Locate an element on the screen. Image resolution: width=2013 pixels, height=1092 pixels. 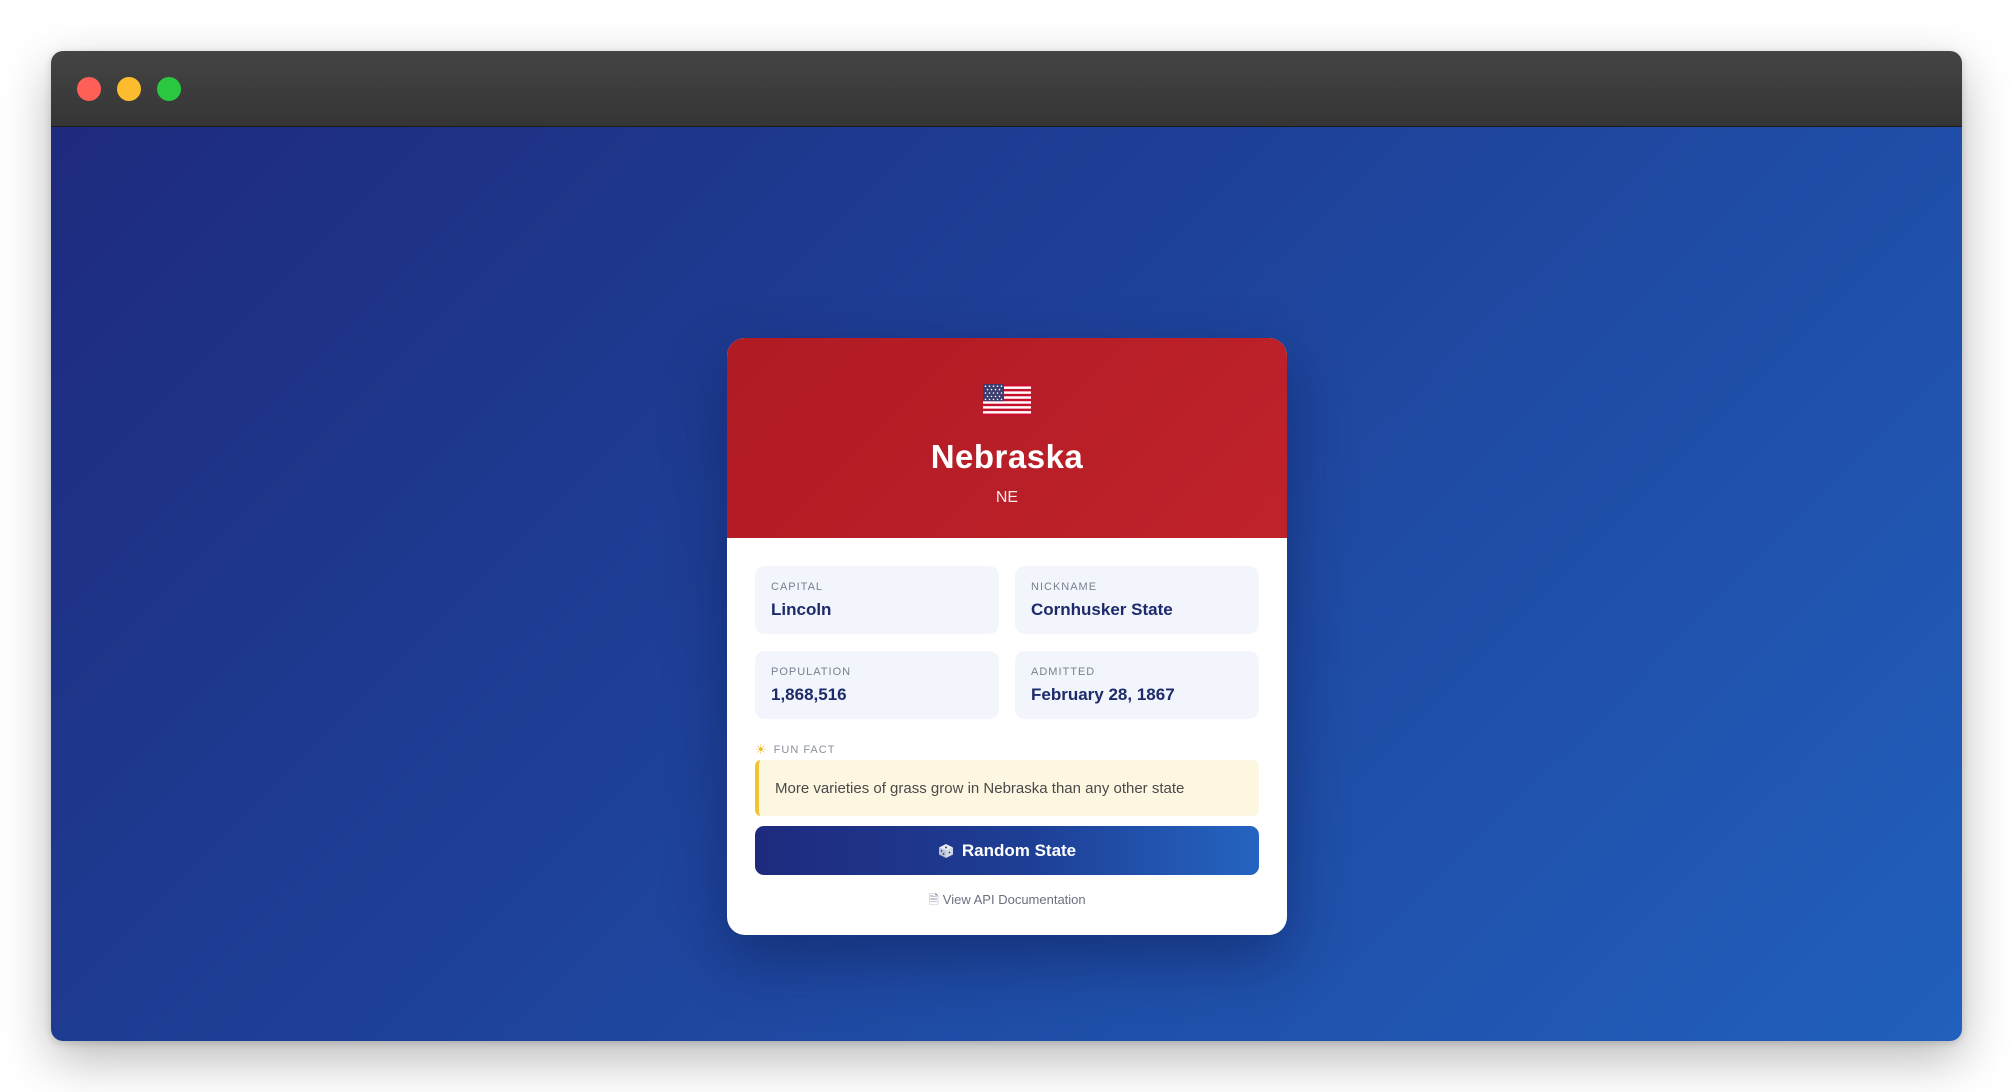
capital-label: CAPITAL is located at coordinates (797, 587).